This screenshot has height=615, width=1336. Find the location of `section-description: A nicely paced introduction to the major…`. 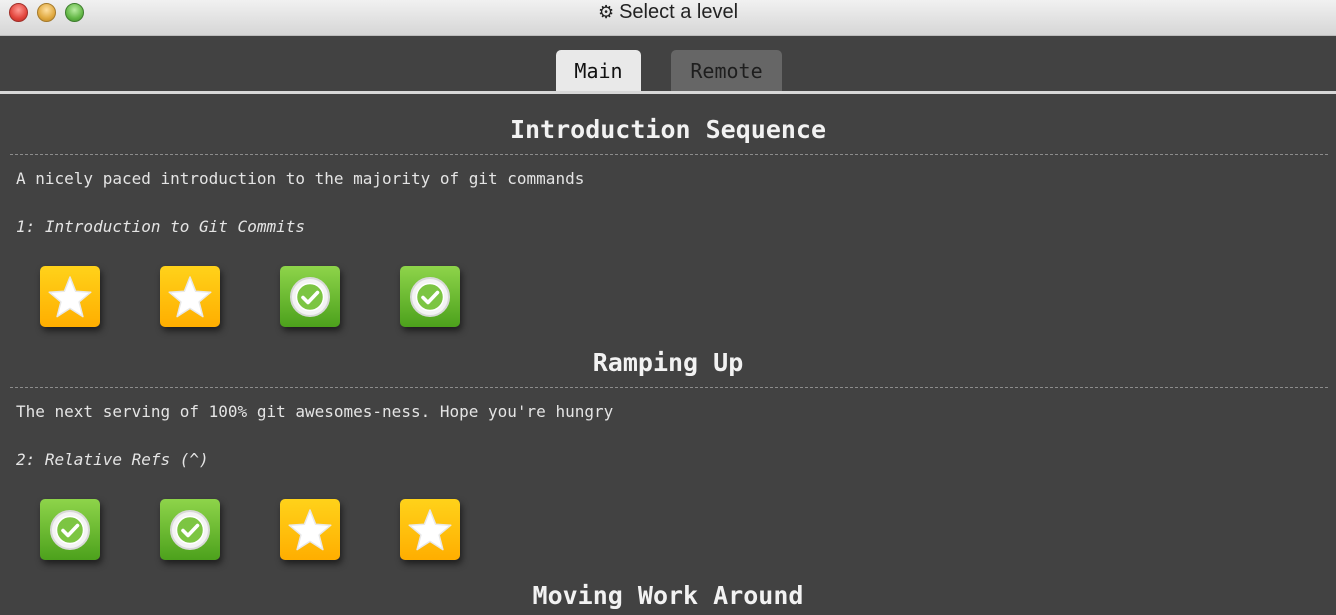

section-description: A nicely paced introduction to the major… is located at coordinates (300, 178).